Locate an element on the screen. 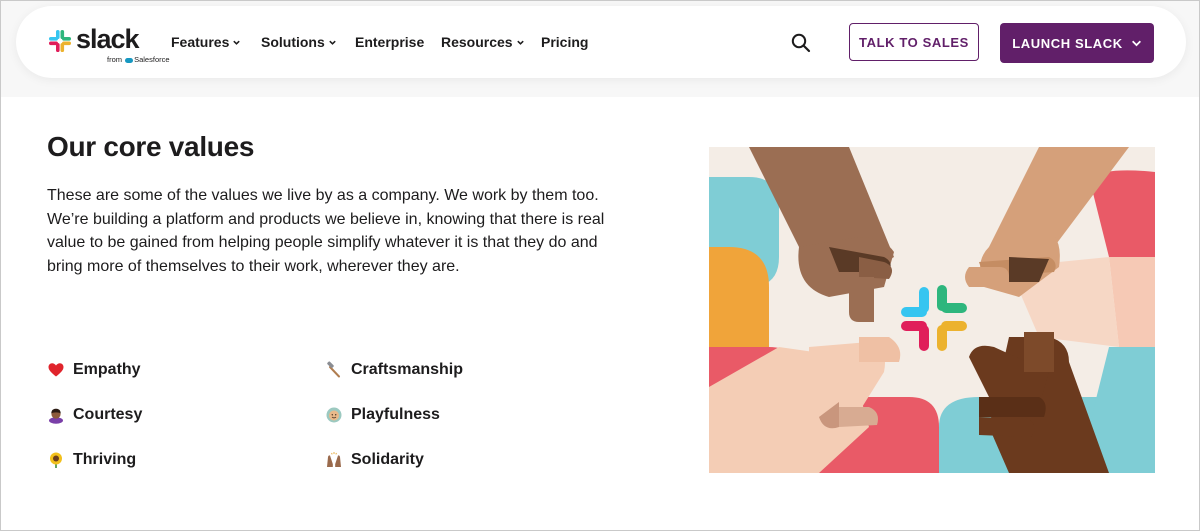 This screenshot has width=1200, height=531. nav-solutions: Solutions is located at coordinates (299, 42).